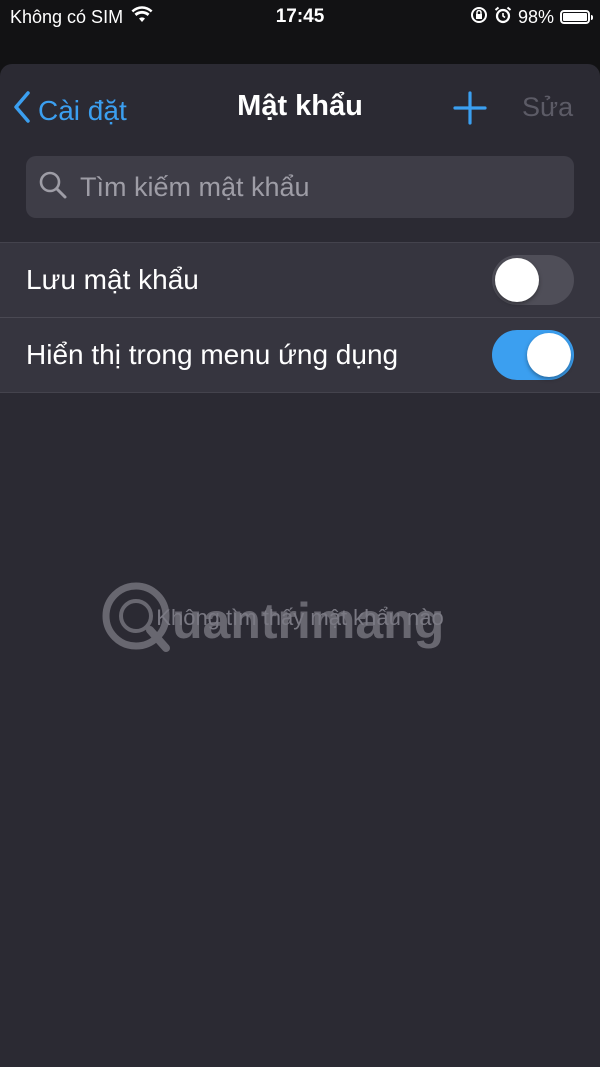 This screenshot has width=600, height=1067. What do you see at coordinates (67, 16) in the screenshot?
I see `carrier-label: Không có SIM` at bounding box center [67, 16].